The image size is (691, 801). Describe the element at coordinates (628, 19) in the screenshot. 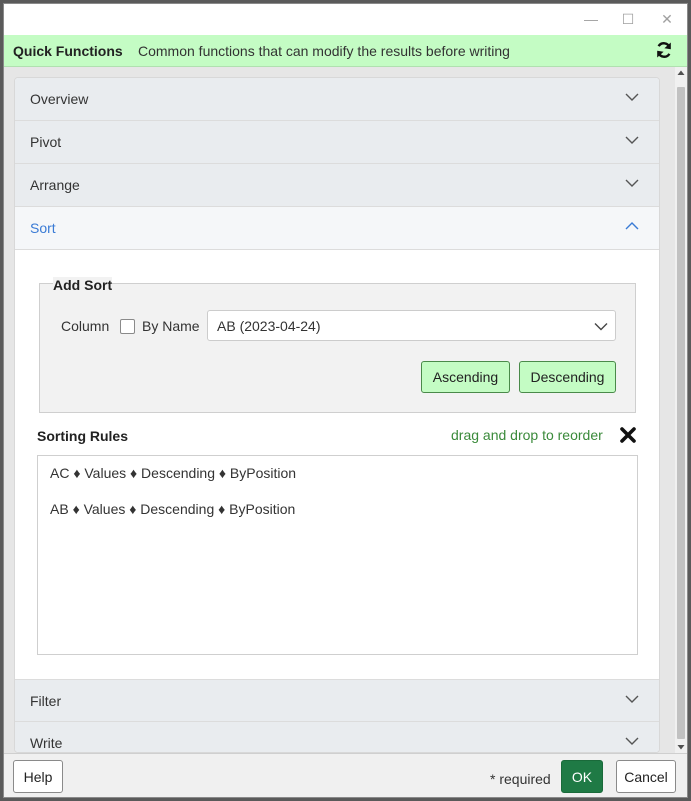

I see `maximize-button: ☐` at that location.